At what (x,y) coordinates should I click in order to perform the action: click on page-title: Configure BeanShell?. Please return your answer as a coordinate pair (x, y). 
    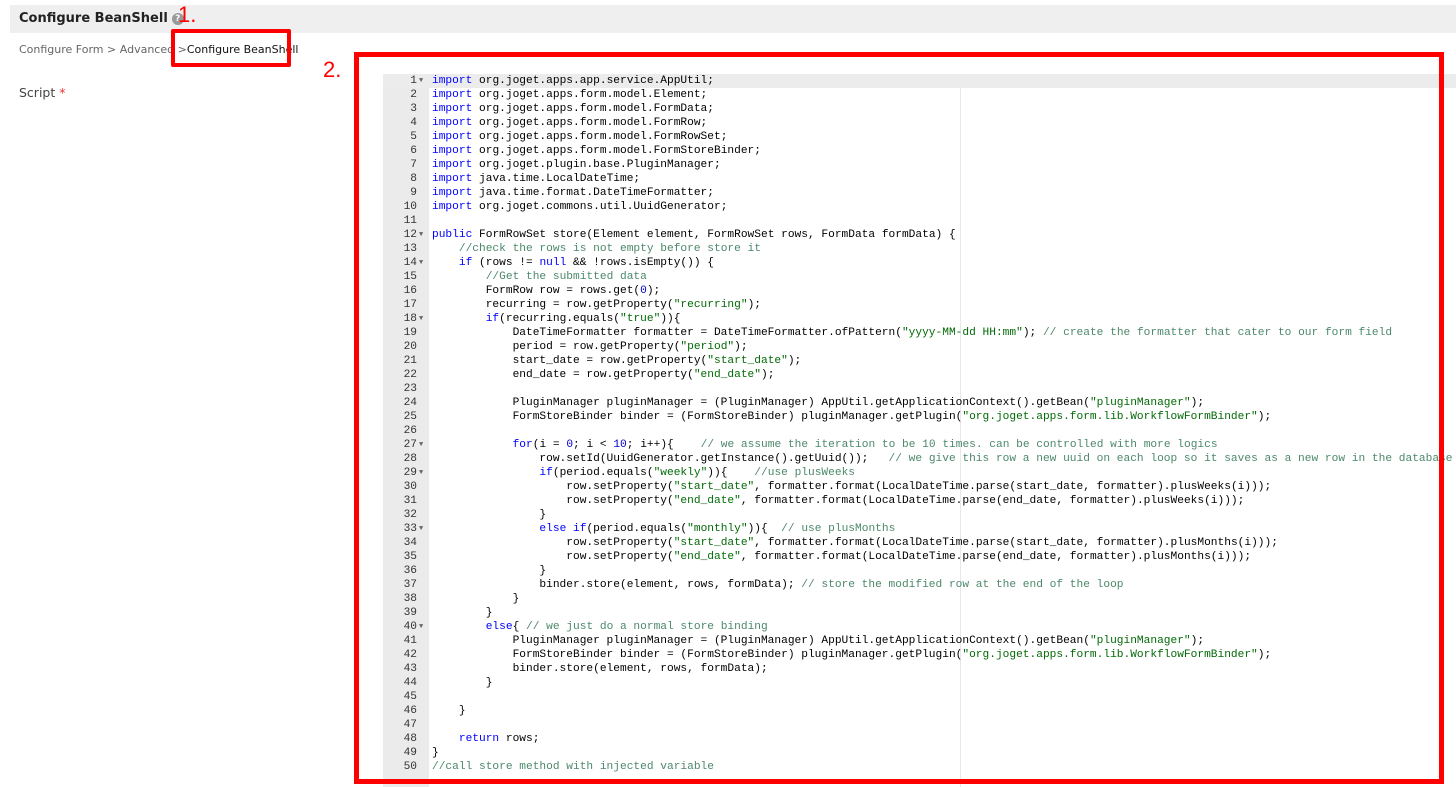
    Looking at the image, I should click on (101, 18).